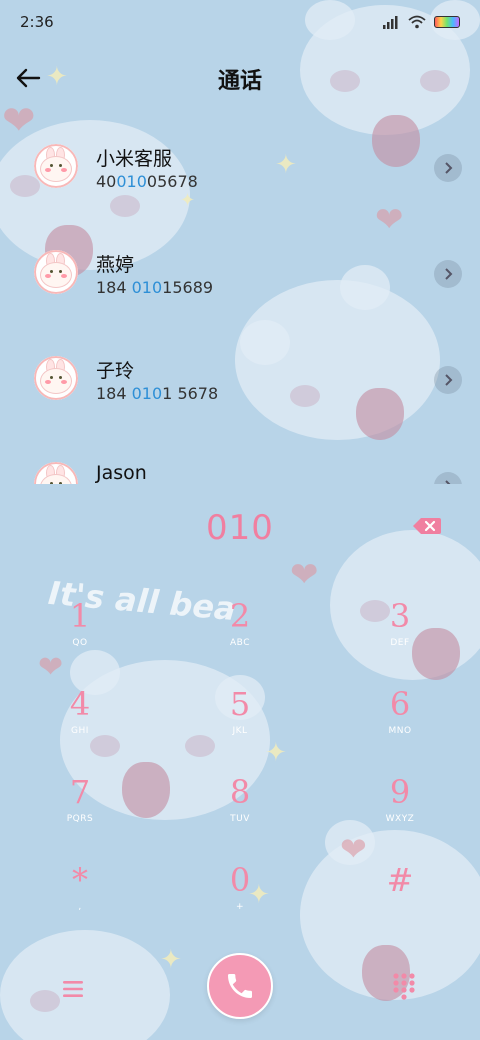 This screenshot has width=480, height=1040. I want to click on key-6: 6 MNO, so click(400, 724).